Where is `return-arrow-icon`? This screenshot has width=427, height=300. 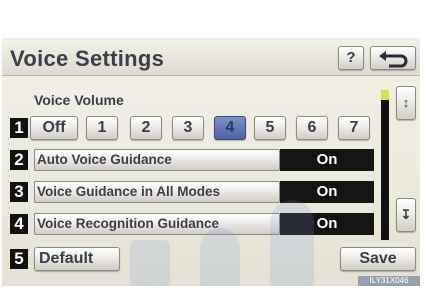 return-arrow-icon is located at coordinates (393, 59).